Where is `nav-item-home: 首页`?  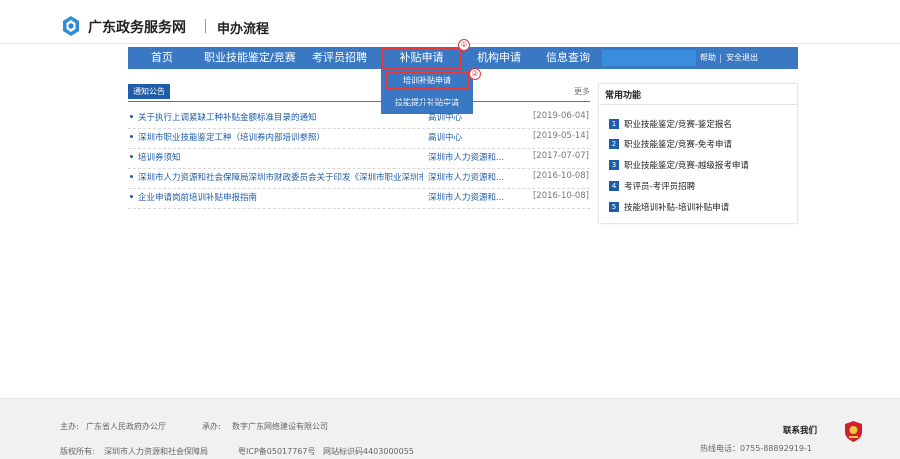 nav-item-home: 首页 is located at coordinates (162, 58).